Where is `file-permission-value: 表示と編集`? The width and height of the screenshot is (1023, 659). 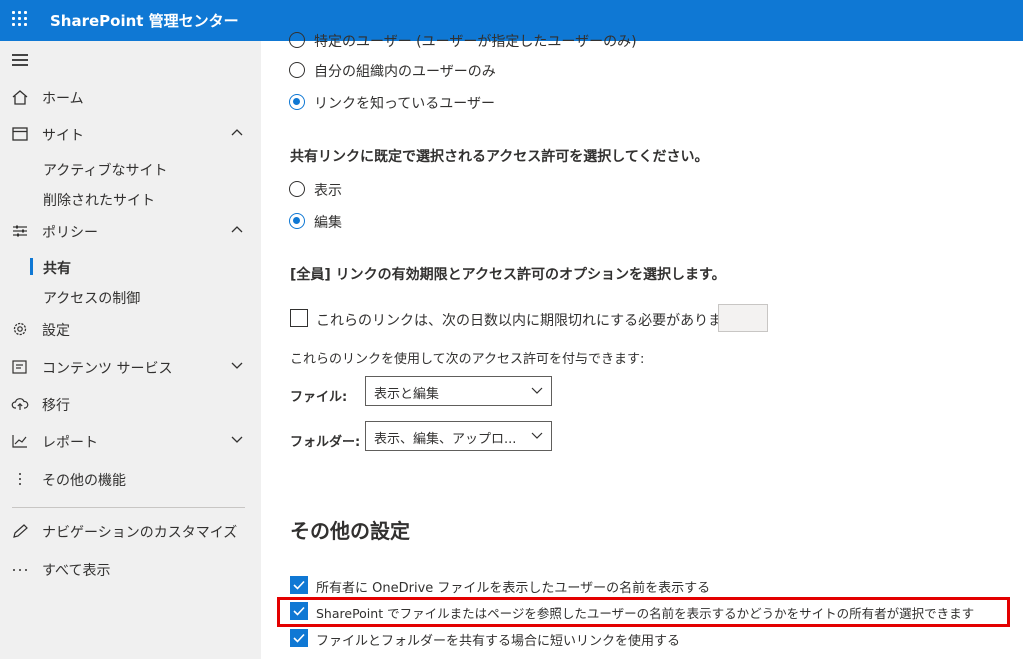
file-permission-value: 表示と編集 is located at coordinates (407, 394).